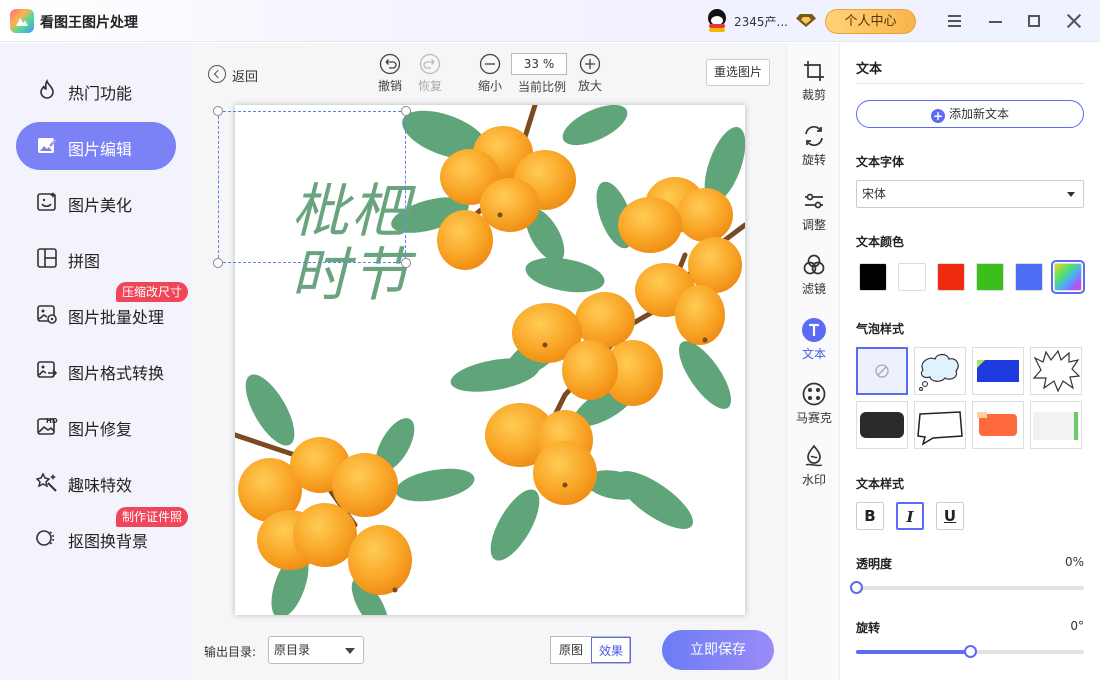  I want to click on bubble-outline, so click(940, 425).